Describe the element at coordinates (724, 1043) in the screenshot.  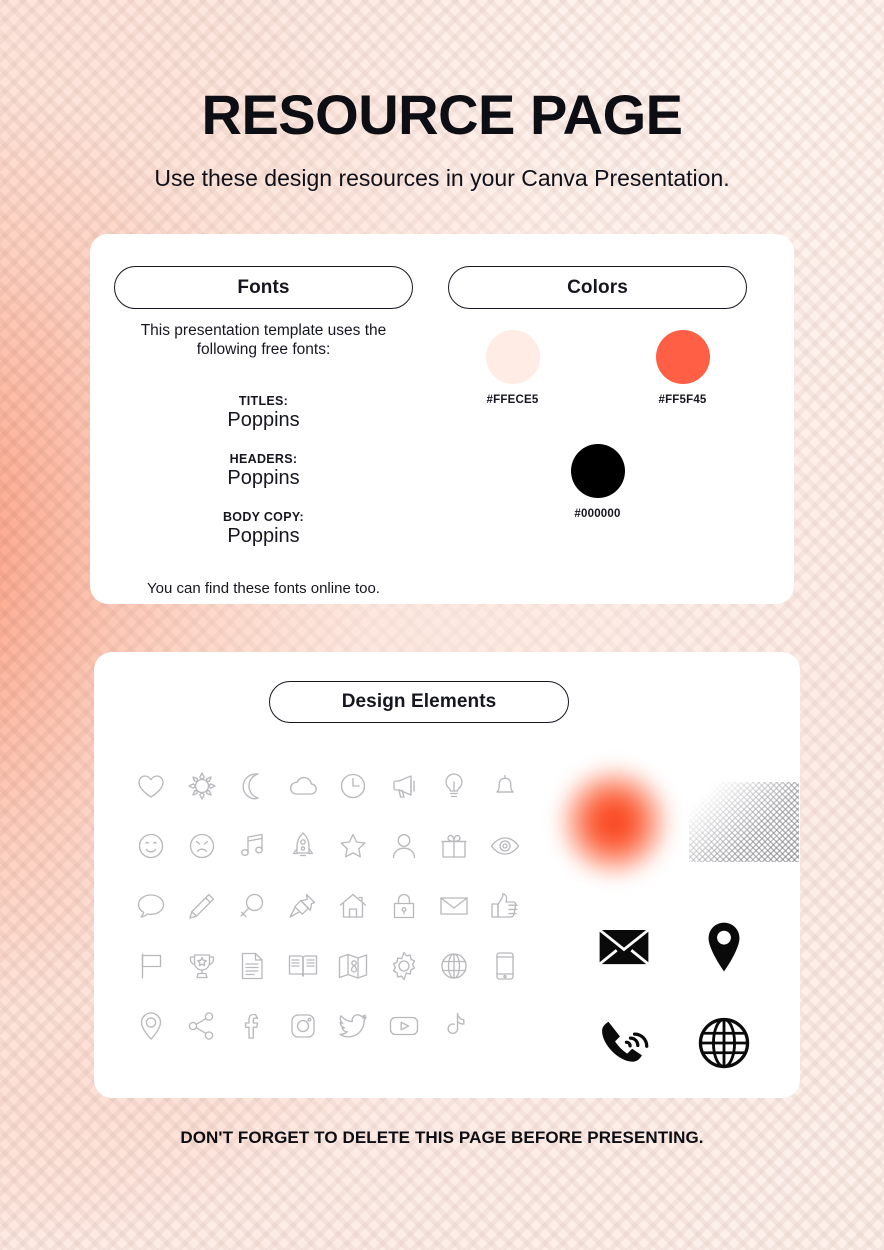
I see `globe-solid-icon` at that location.